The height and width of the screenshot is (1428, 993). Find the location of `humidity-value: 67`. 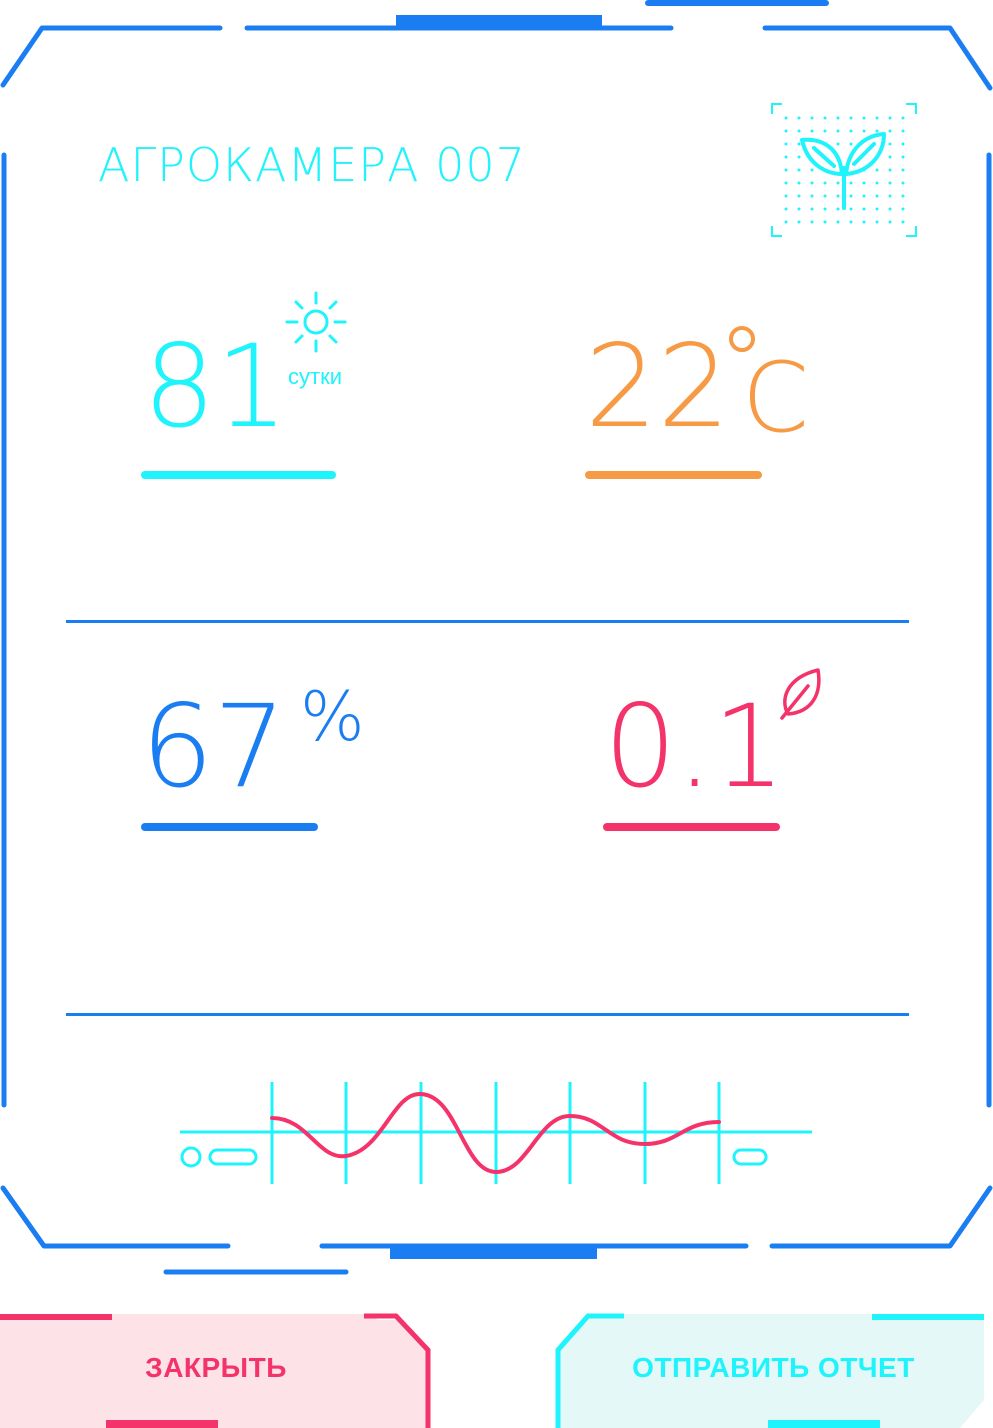

humidity-value: 67 is located at coordinates (214, 746).